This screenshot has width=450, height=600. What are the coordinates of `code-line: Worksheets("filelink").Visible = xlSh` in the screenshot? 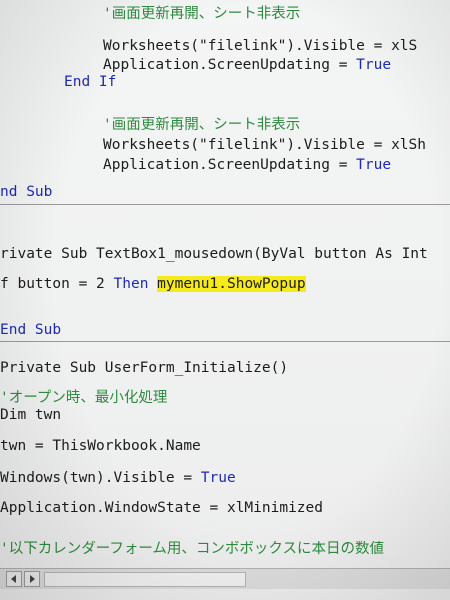 It's located at (265, 145).